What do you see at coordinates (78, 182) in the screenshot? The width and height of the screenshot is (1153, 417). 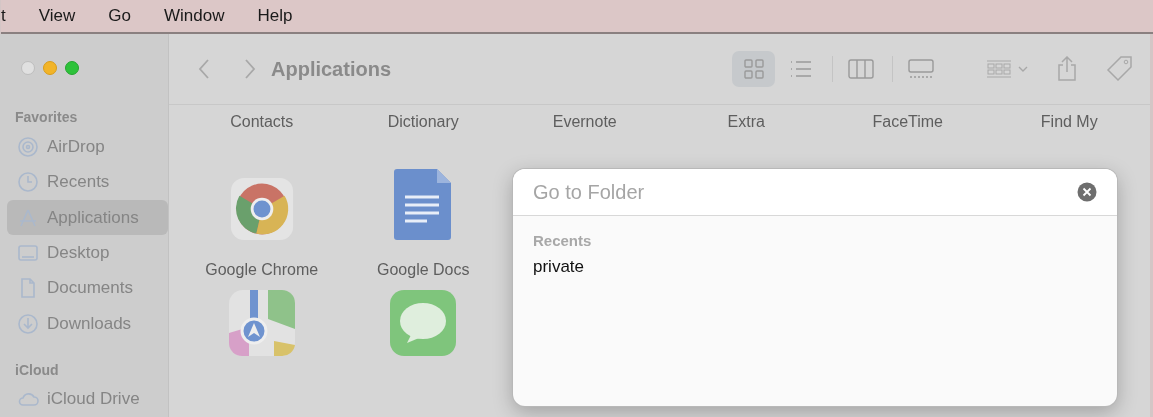 I see `sidebar-item-label: Recents` at bounding box center [78, 182].